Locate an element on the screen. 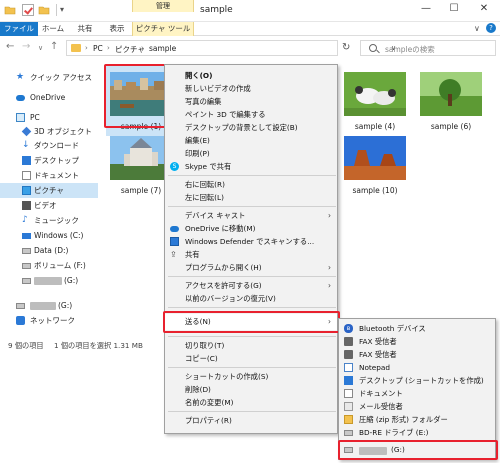  menu-item-label: デスクトップの背景として設定(B) is located at coordinates (241, 127).